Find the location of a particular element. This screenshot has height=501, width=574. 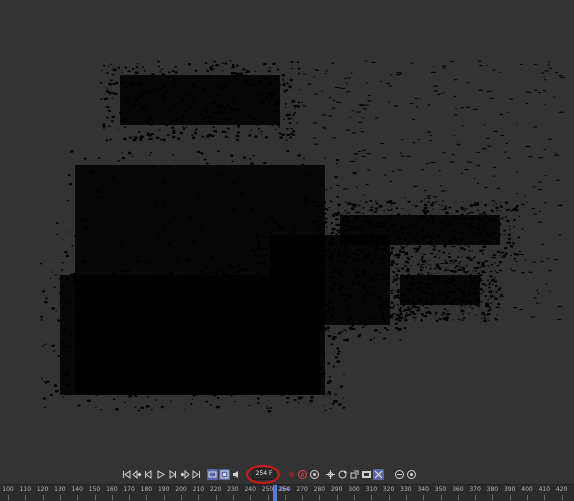

timeline-tick-label: 160 is located at coordinates (112, 489).